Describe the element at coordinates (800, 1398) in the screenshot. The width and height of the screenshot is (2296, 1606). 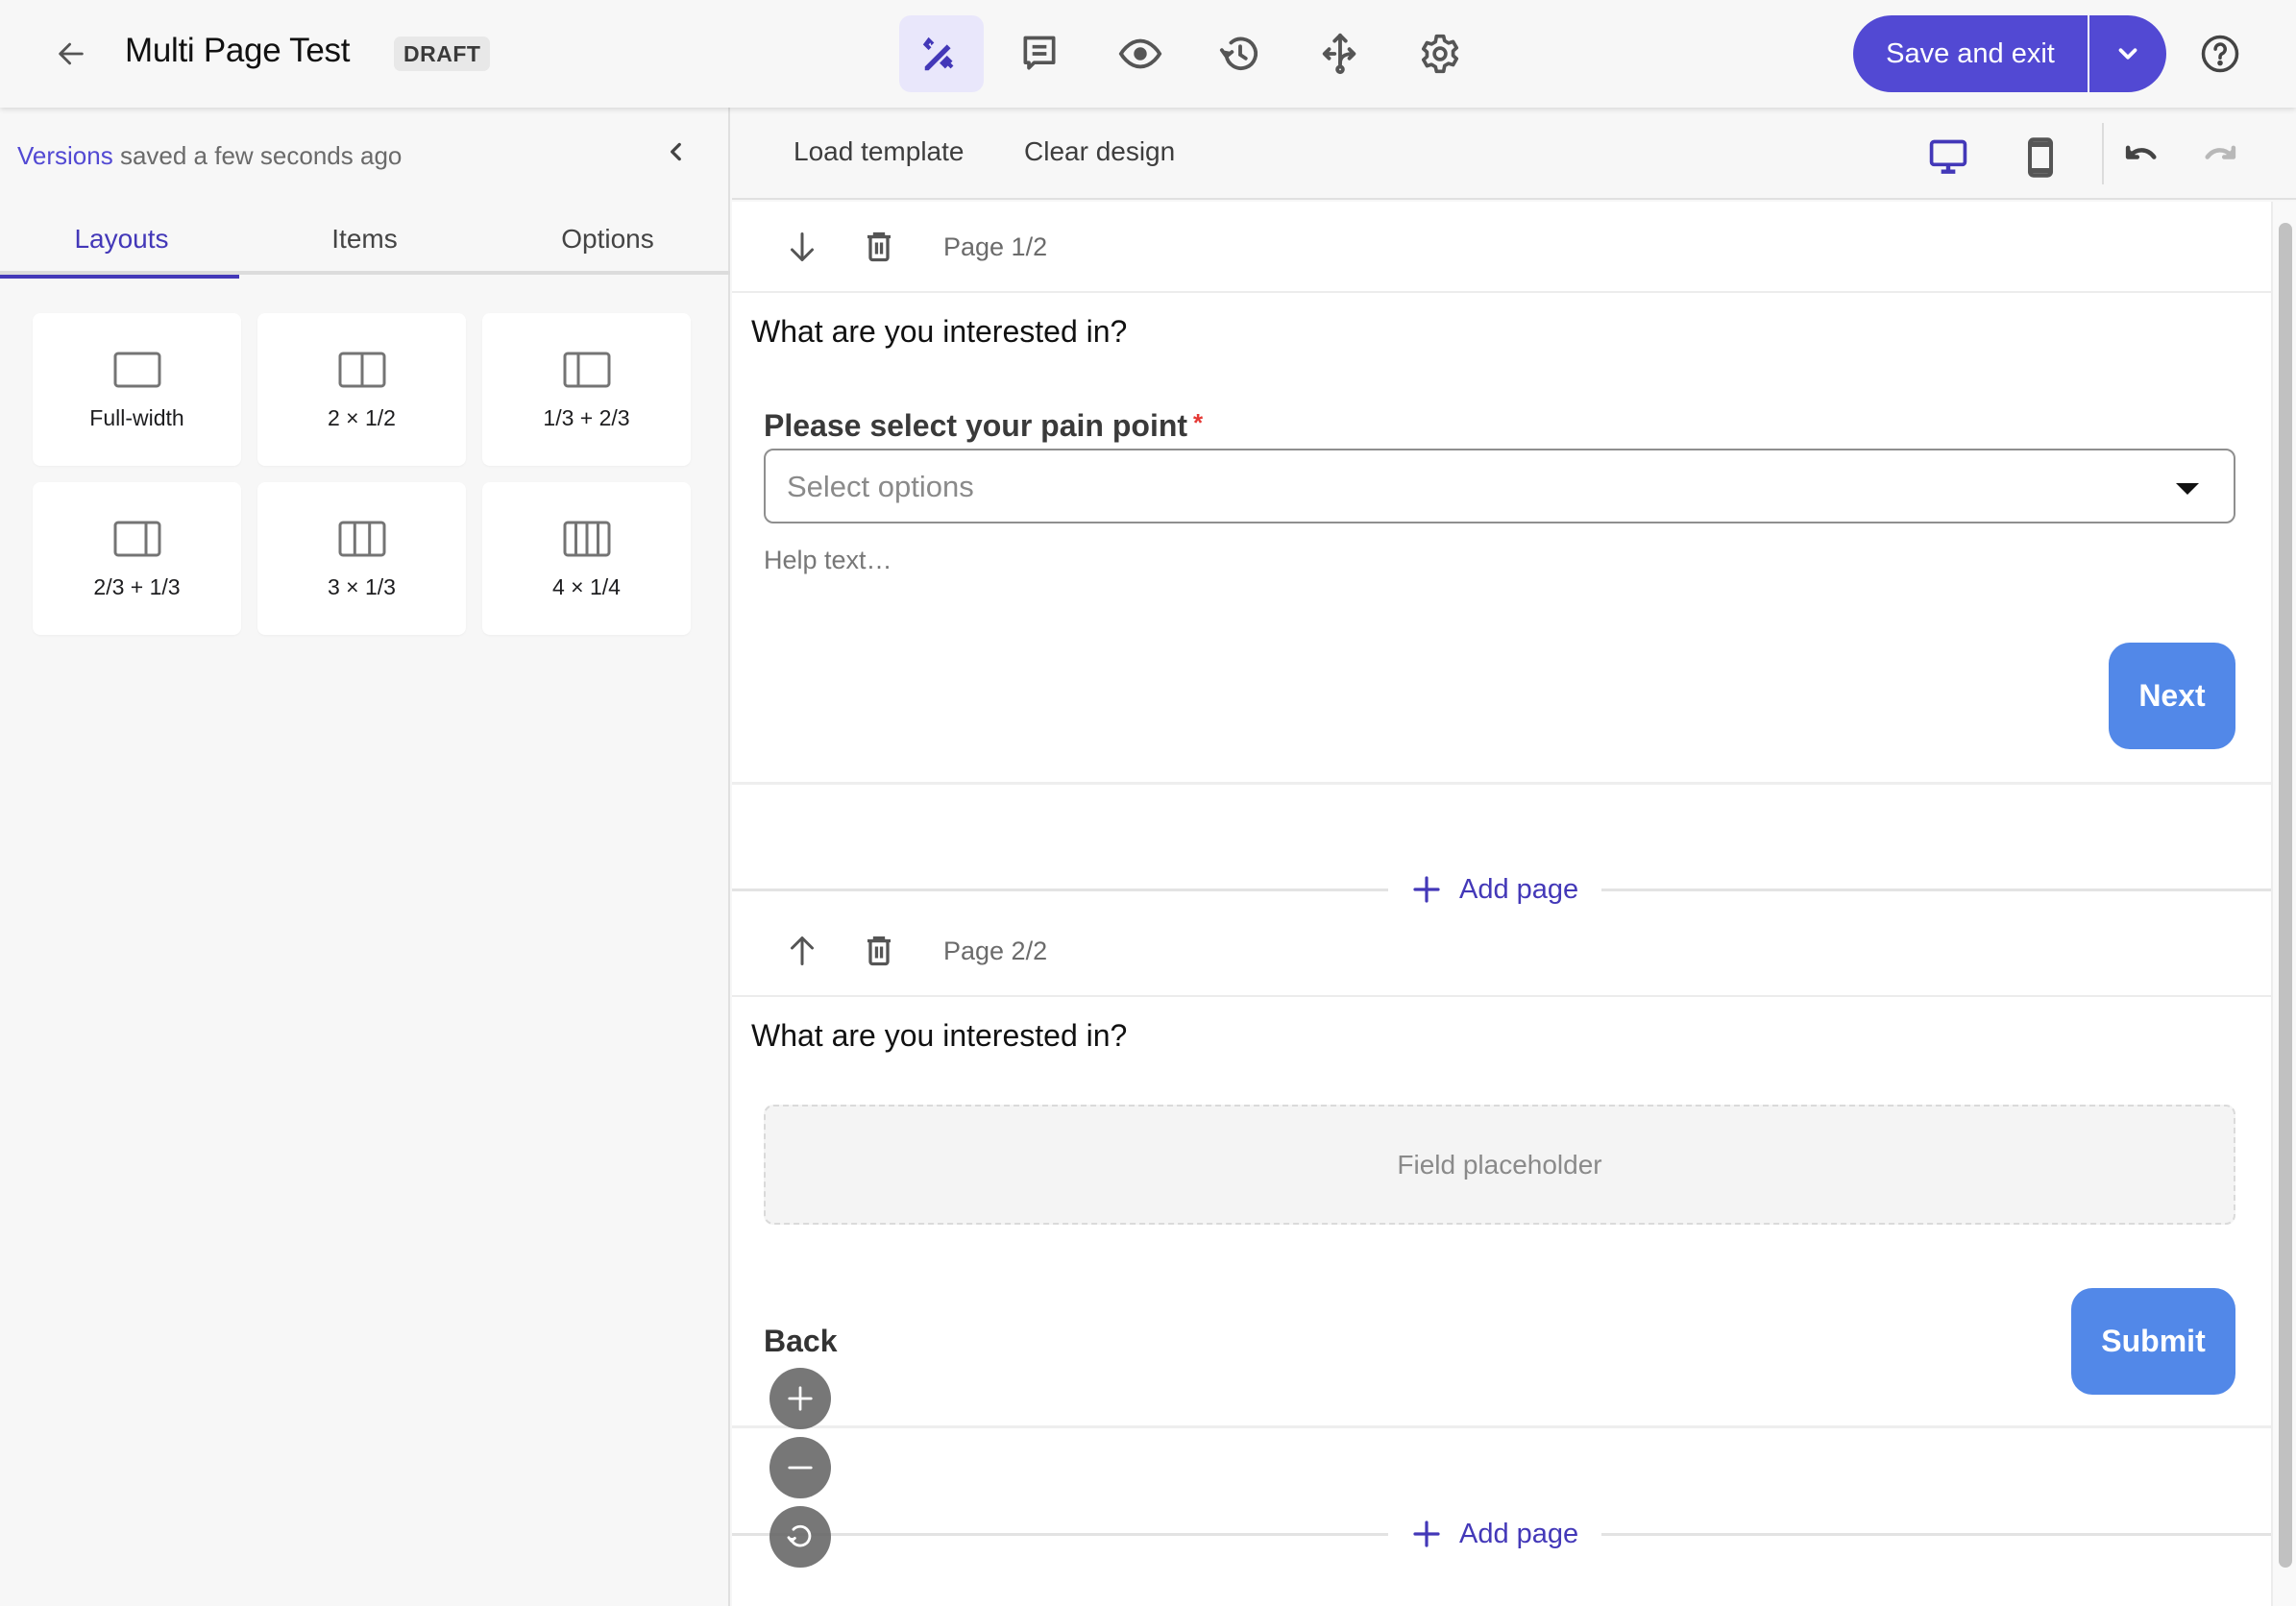
I see `zoom-in-button` at that location.